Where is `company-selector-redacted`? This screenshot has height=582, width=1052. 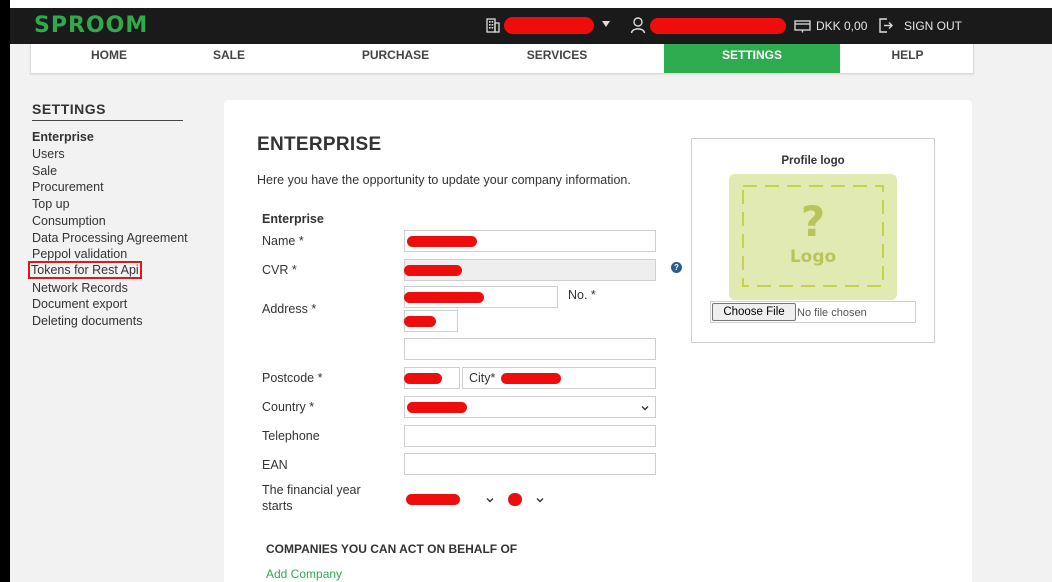
company-selector-redacted is located at coordinates (549, 25).